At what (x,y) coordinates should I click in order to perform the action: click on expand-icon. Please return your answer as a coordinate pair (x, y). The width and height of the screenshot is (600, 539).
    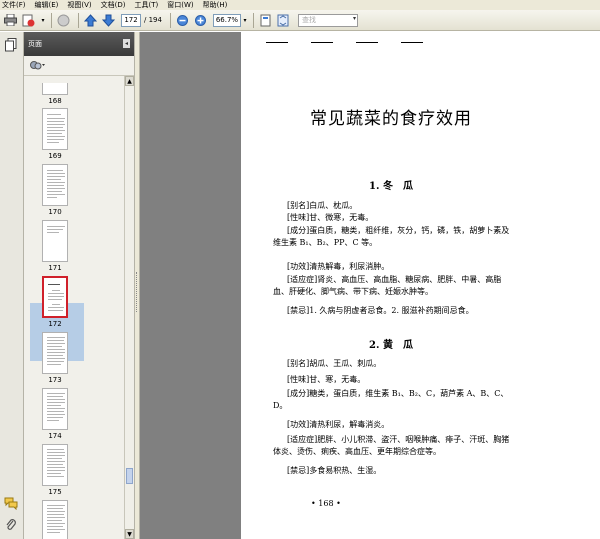
    Looking at the image, I should click on (283, 20).